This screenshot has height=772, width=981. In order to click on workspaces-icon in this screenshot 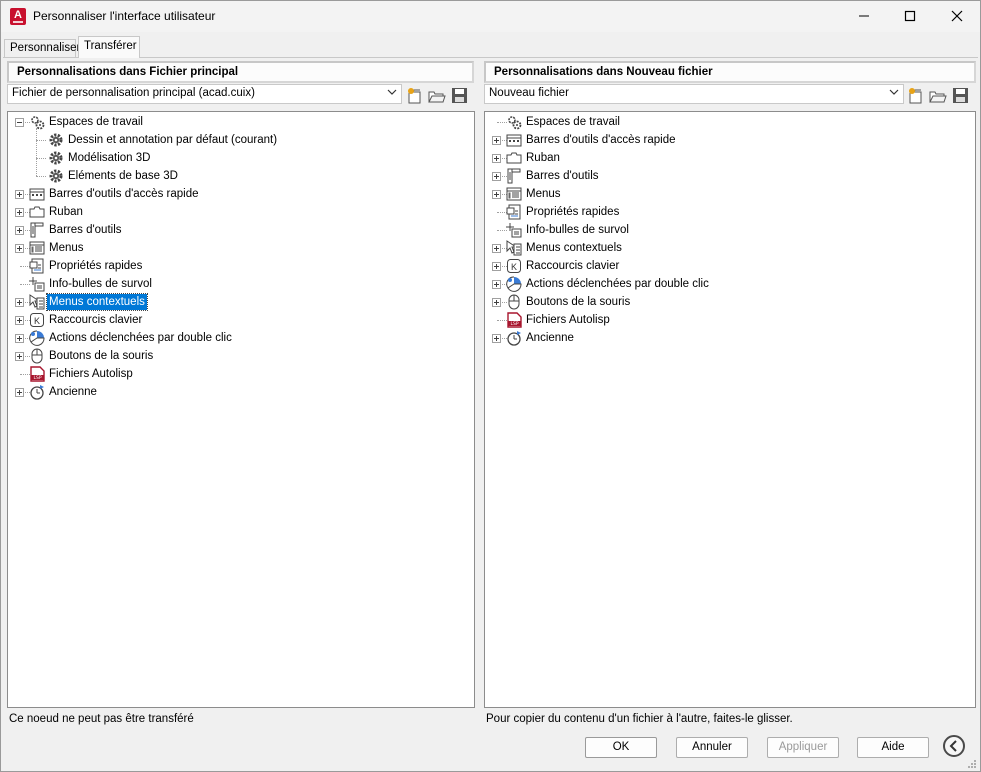, I will do `click(515, 123)`.